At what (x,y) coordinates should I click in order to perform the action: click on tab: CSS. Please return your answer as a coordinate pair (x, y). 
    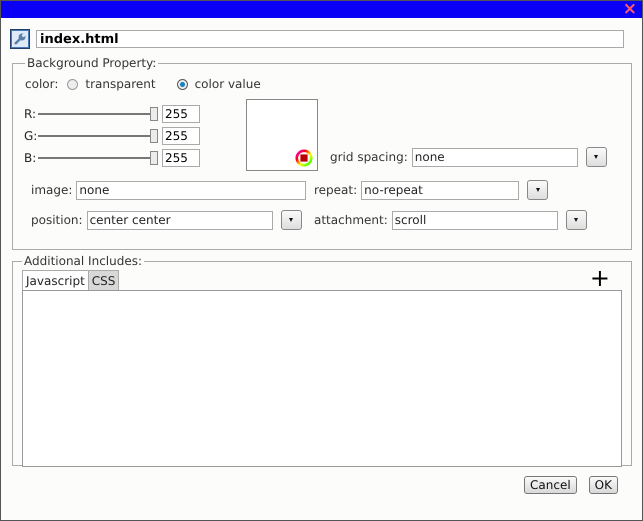
    Looking at the image, I should click on (104, 280).